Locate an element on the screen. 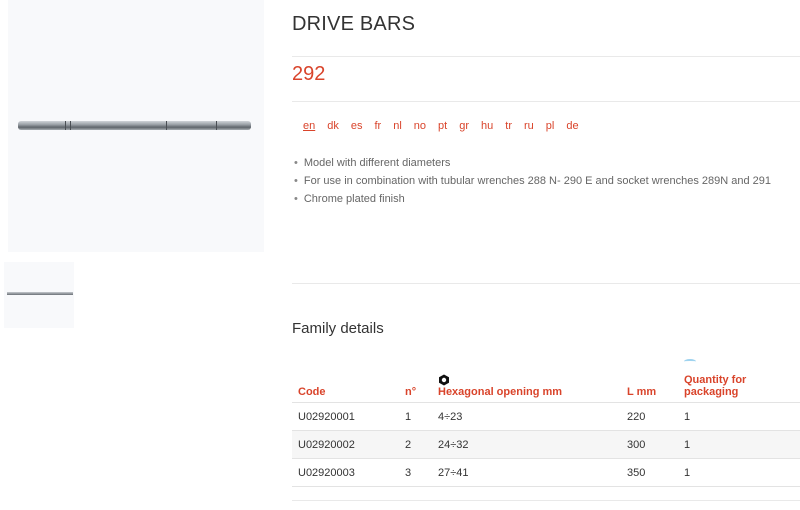 The height and width of the screenshot is (510, 800). language-link-fr: fr is located at coordinates (378, 126).